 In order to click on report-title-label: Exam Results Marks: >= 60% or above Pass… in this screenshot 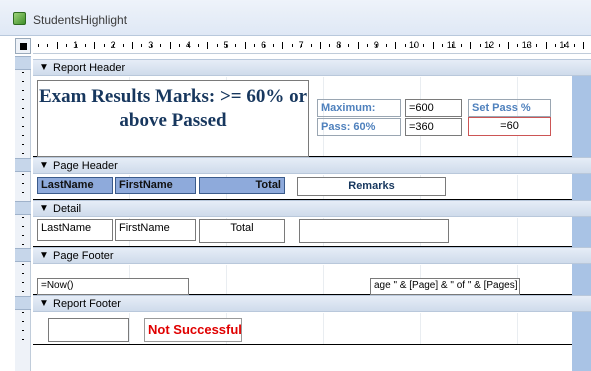, I will do `click(173, 118)`.